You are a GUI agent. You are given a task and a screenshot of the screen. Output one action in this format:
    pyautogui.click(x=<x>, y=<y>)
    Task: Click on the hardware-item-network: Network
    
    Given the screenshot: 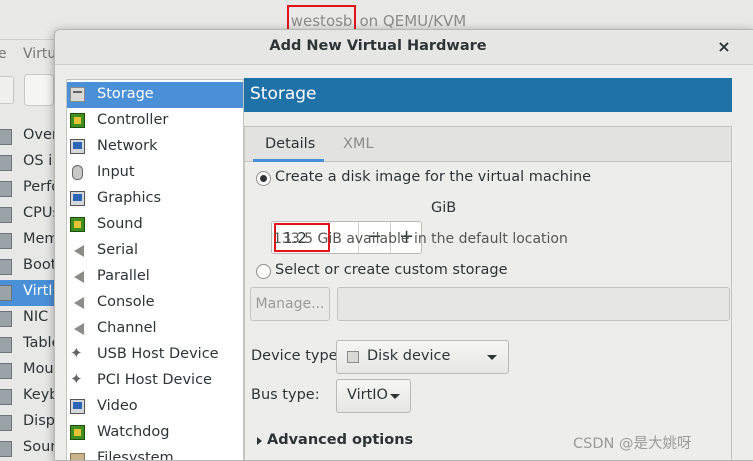 What is the action you would take?
    pyautogui.click(x=155, y=147)
    